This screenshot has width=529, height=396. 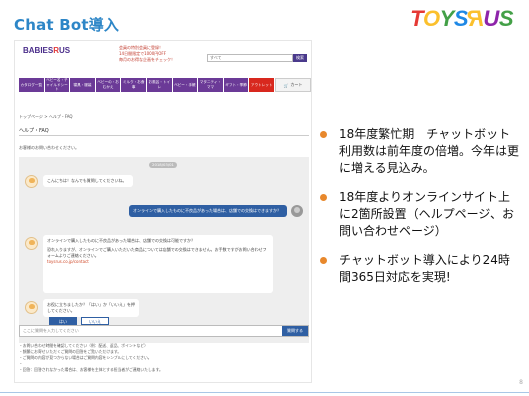 I want to click on logo-letter: Y, so click(x=447, y=18).